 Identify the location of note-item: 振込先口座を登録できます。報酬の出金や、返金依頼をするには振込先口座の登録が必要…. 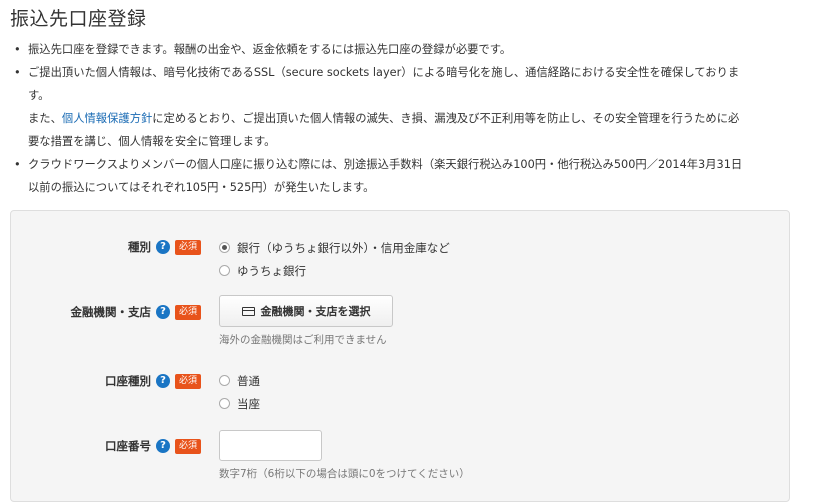
(404, 49).